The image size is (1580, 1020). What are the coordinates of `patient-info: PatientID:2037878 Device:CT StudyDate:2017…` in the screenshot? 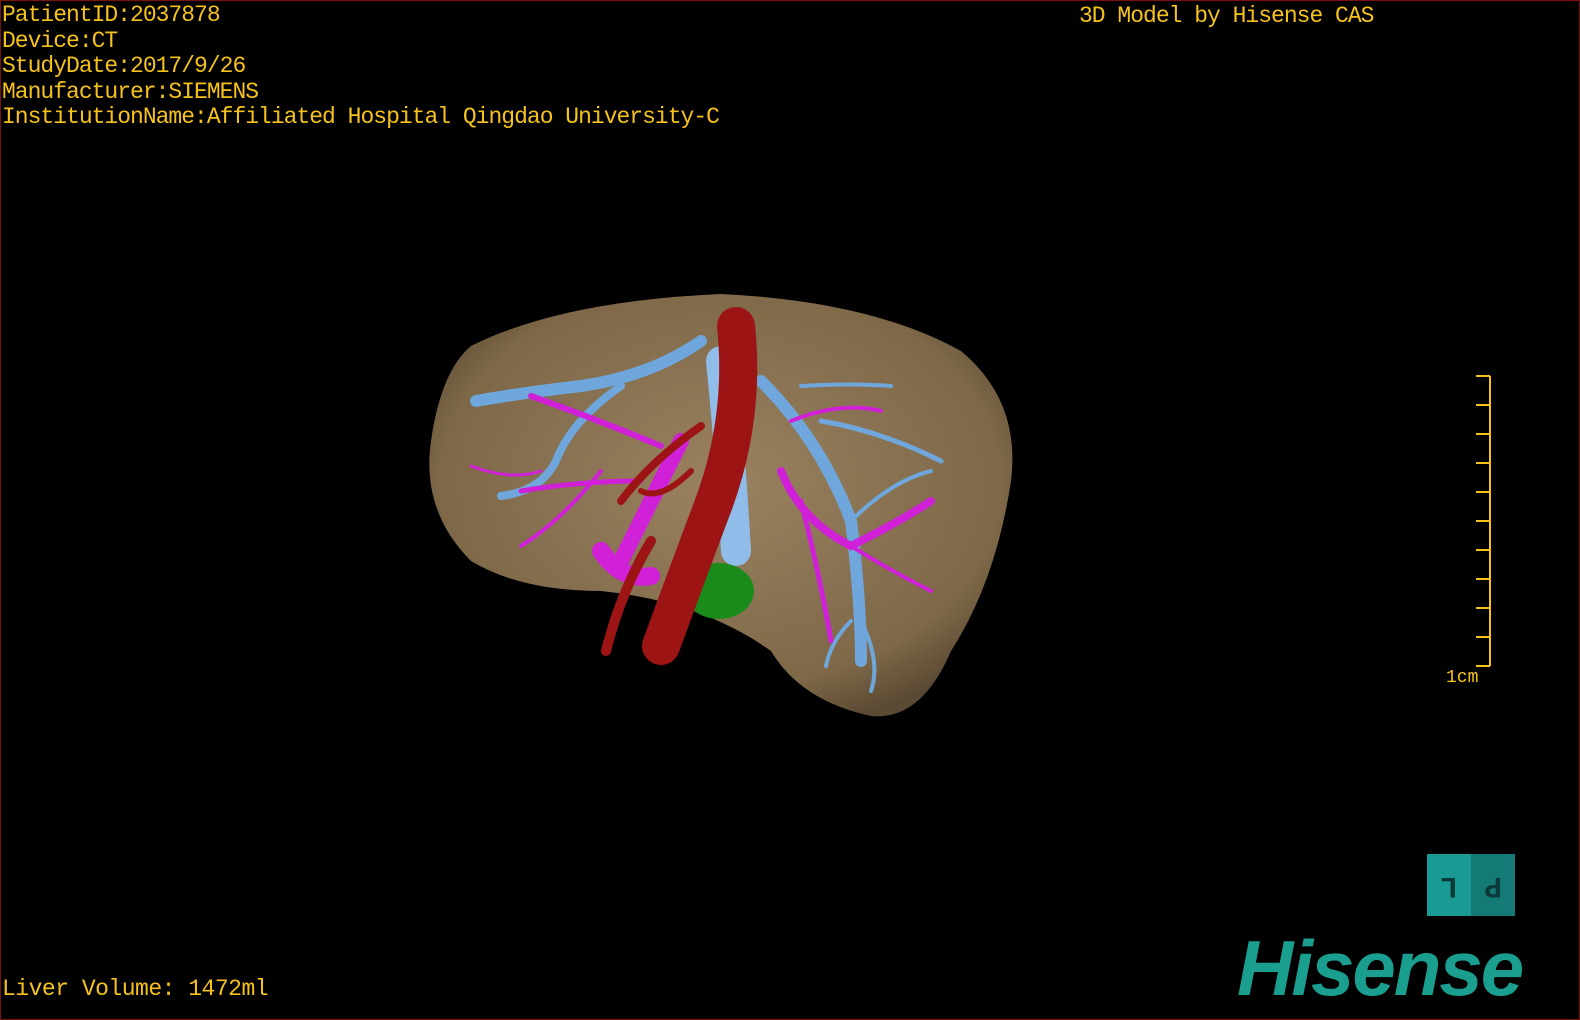 It's located at (361, 66).